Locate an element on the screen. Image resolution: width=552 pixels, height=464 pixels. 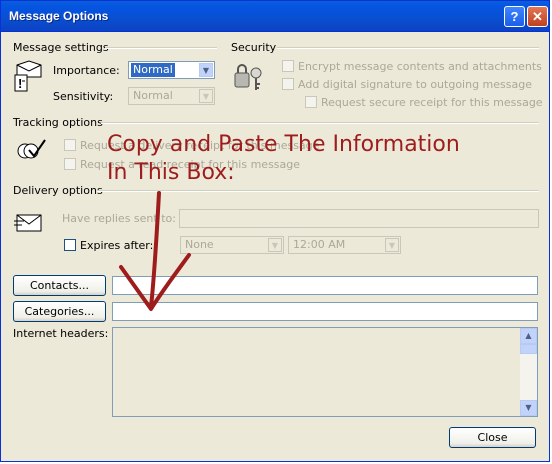
close-button: Close is located at coordinates (492, 437).